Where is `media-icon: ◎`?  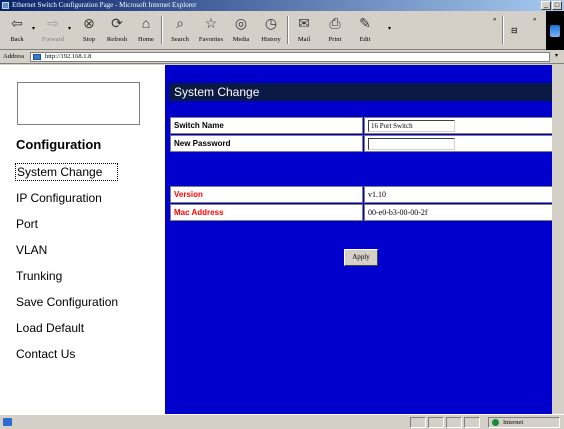
media-icon: ◎ is located at coordinates (241, 24).